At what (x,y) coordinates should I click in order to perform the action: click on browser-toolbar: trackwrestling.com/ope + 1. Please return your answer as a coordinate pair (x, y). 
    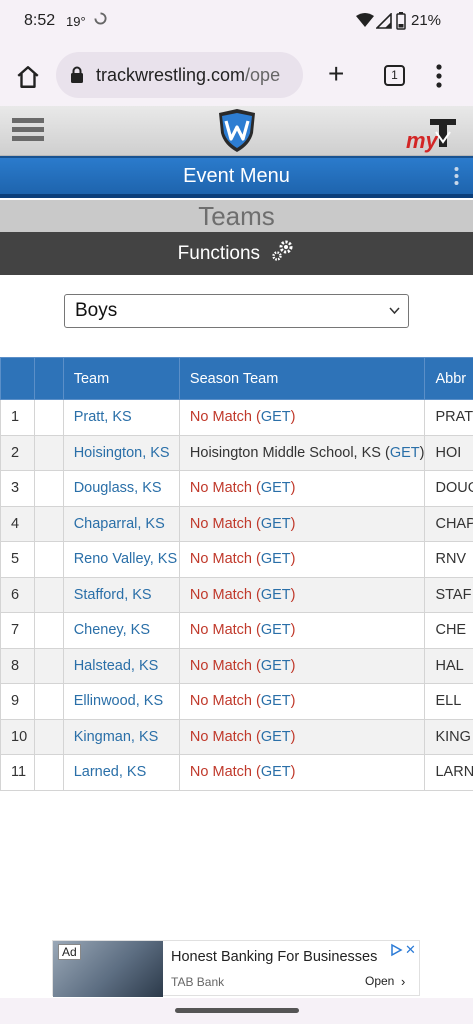
    Looking at the image, I should click on (236, 75).